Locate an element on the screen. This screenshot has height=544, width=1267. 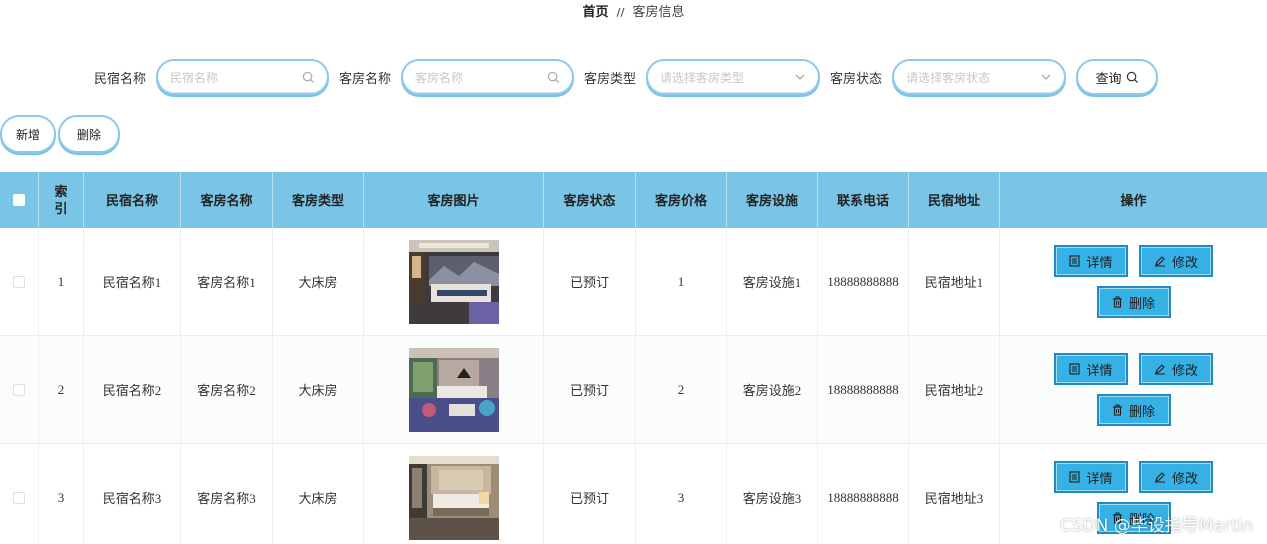
select-all-checkbox is located at coordinates (19, 200).